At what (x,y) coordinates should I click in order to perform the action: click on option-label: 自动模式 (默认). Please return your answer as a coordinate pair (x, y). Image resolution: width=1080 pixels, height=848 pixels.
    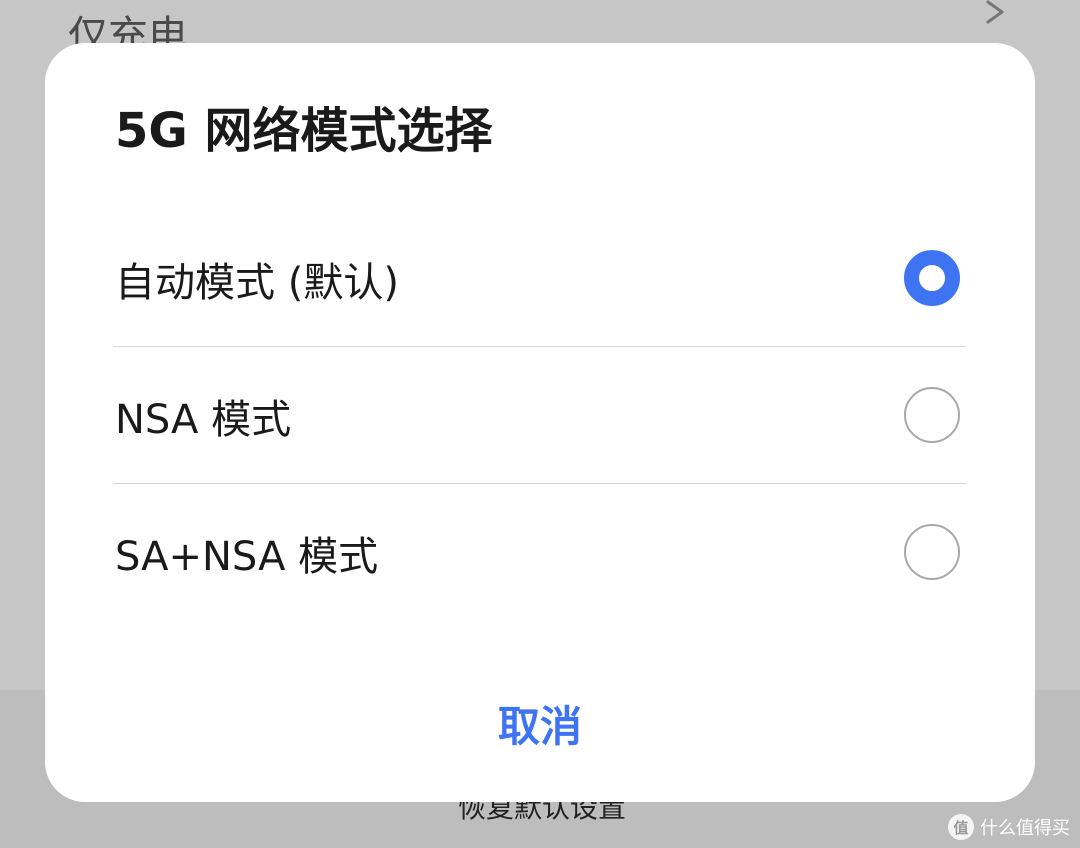
    Looking at the image, I should click on (257, 282).